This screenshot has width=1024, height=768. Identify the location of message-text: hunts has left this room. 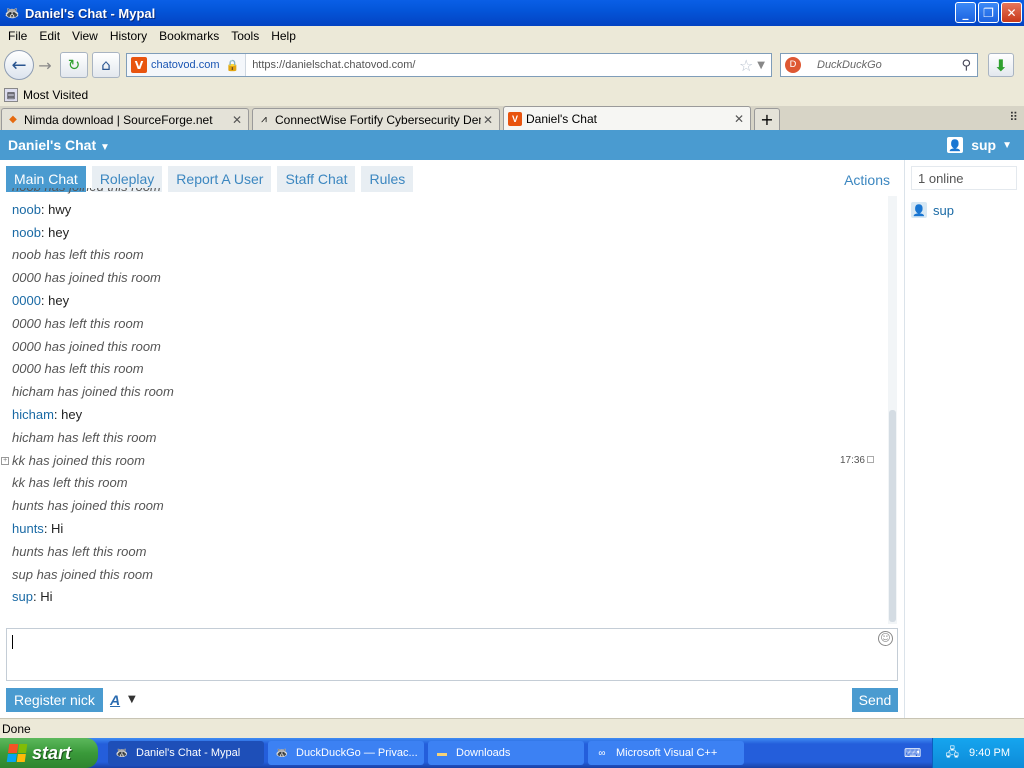
(79, 551).